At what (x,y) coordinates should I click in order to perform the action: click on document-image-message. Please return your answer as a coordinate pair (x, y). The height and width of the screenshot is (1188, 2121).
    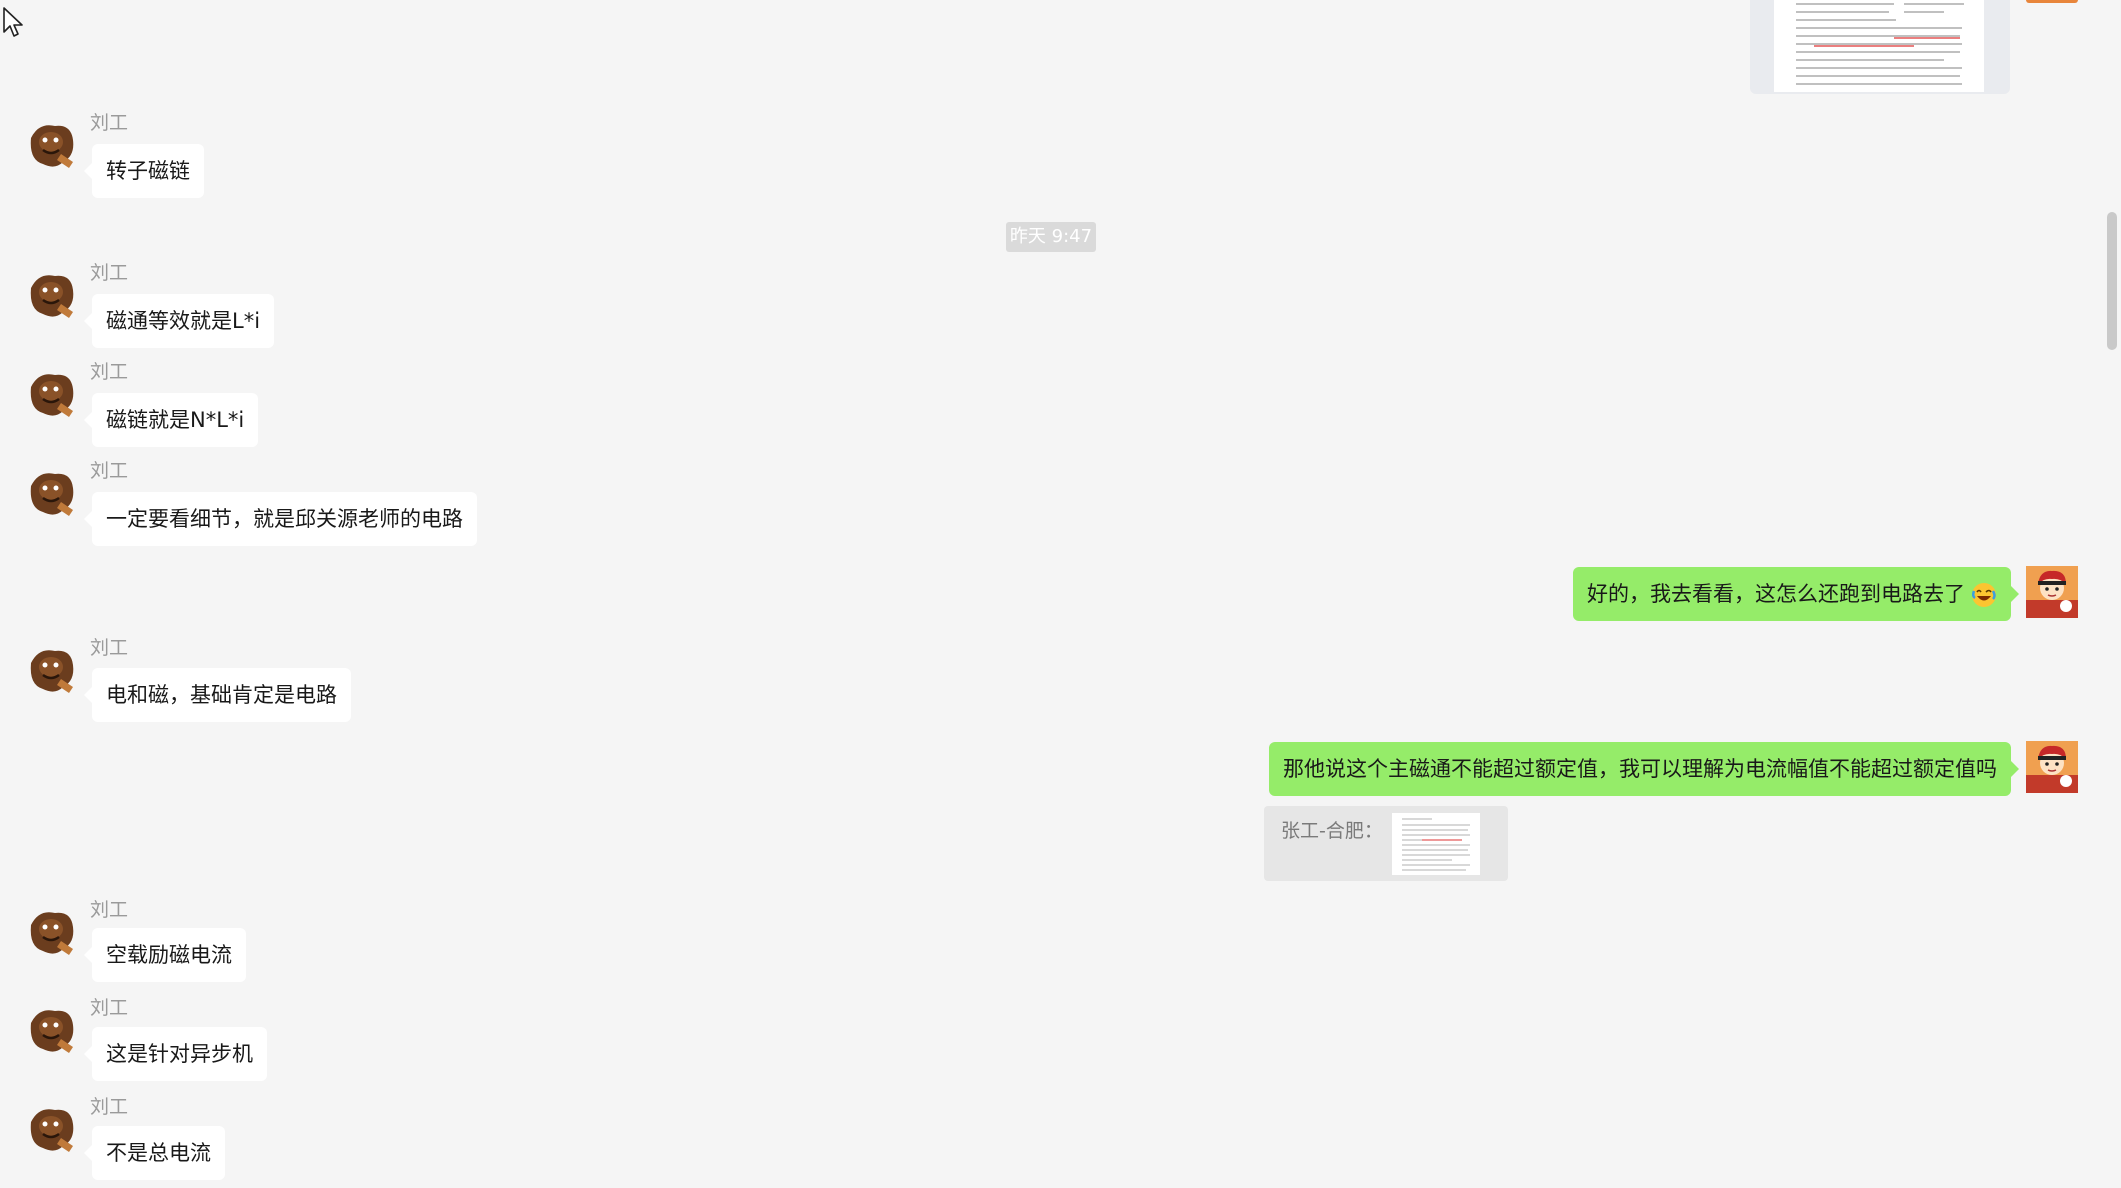
    Looking at the image, I should click on (1880, 47).